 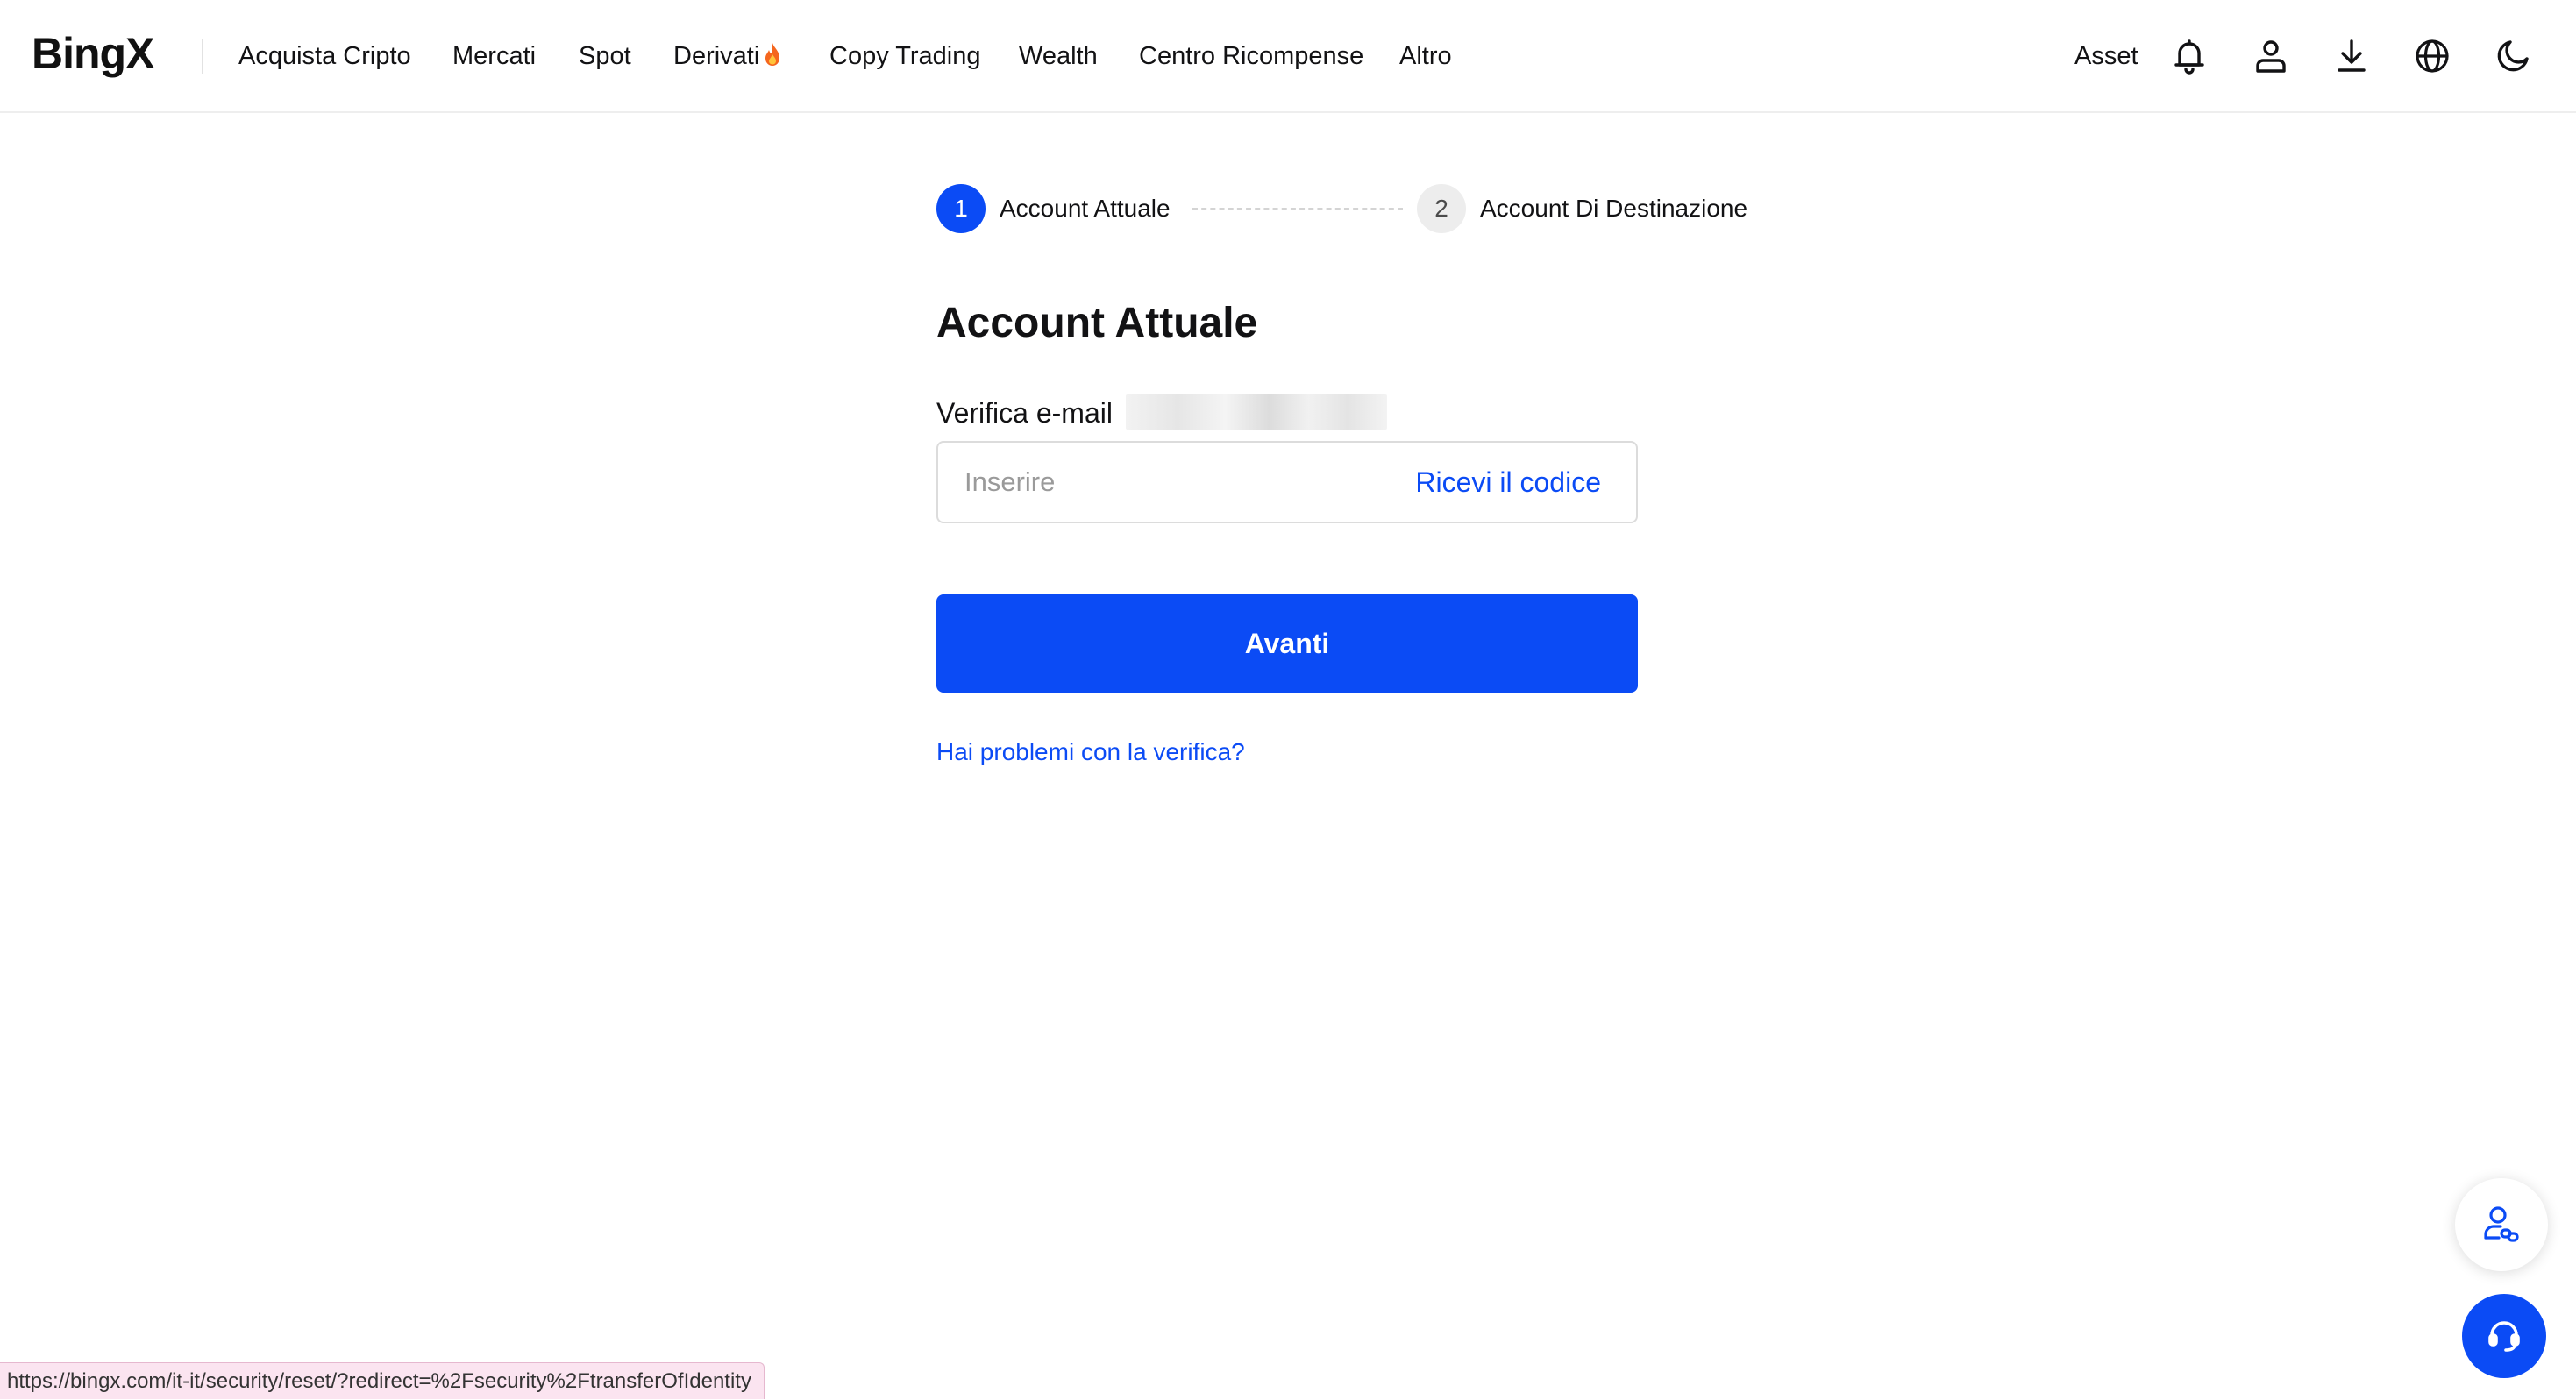 What do you see at coordinates (1508, 483) in the screenshot?
I see `get-code-button: Ricevi il codice` at bounding box center [1508, 483].